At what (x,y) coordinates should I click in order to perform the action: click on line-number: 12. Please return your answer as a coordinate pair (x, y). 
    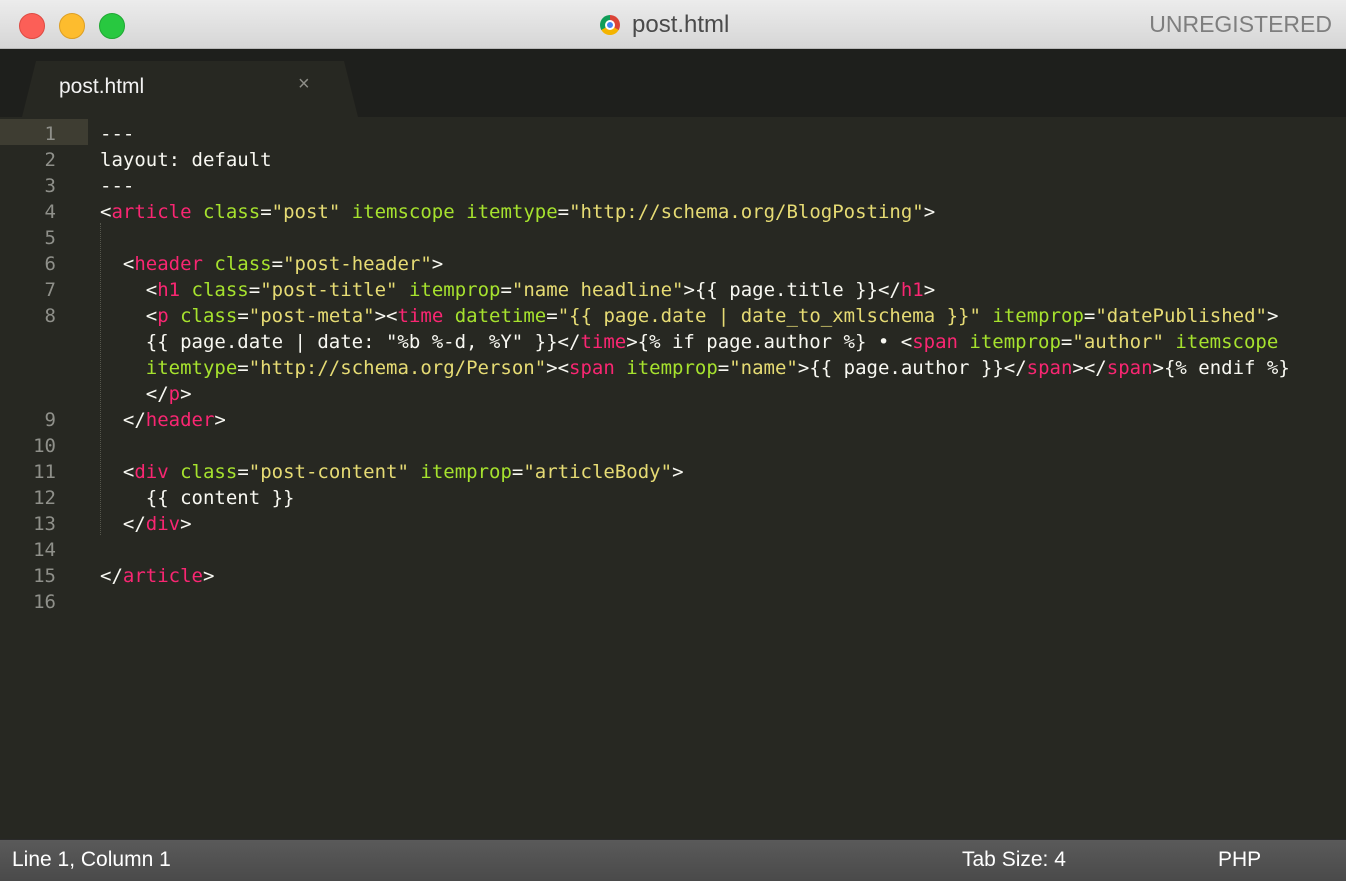
    Looking at the image, I should click on (44, 498).